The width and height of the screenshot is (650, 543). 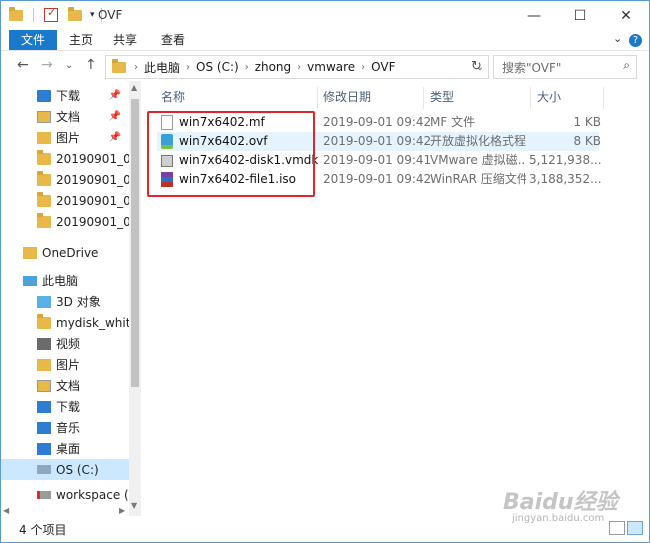 I want to click on up-arrow-icon: ↑, so click(x=91, y=65).